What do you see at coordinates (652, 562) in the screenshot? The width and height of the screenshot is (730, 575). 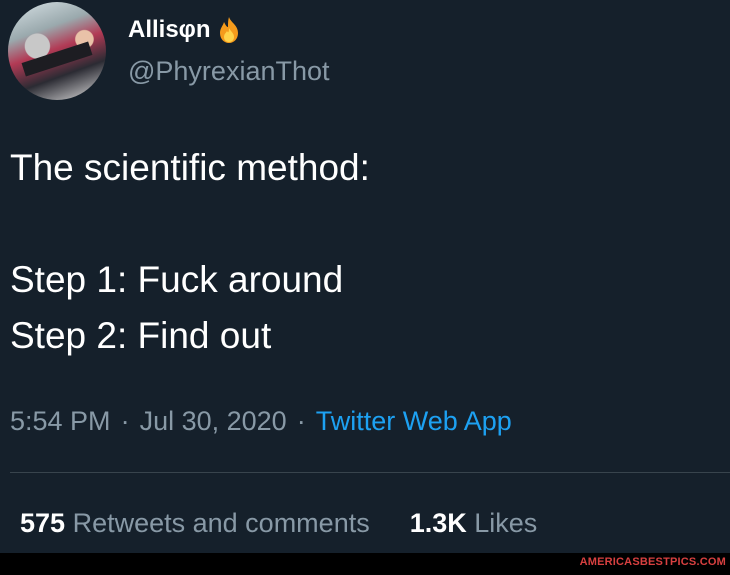 I see `watermark: AMERICASBESTPICS.COM` at bounding box center [652, 562].